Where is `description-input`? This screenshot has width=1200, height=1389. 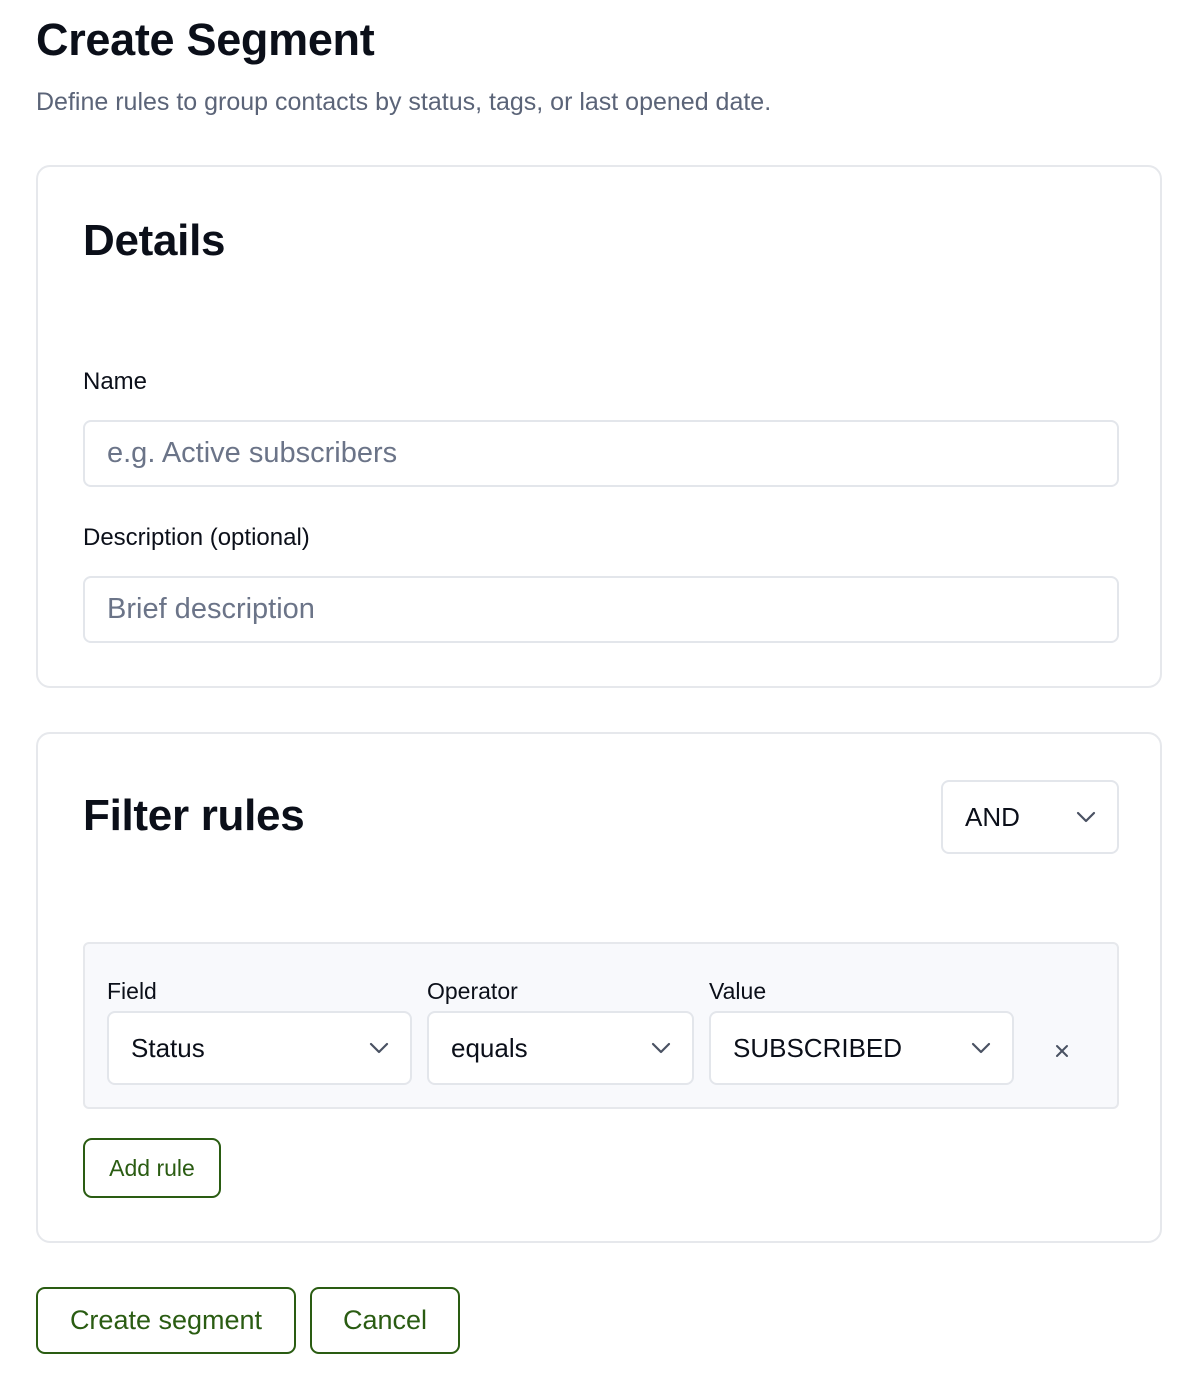 description-input is located at coordinates (601, 609).